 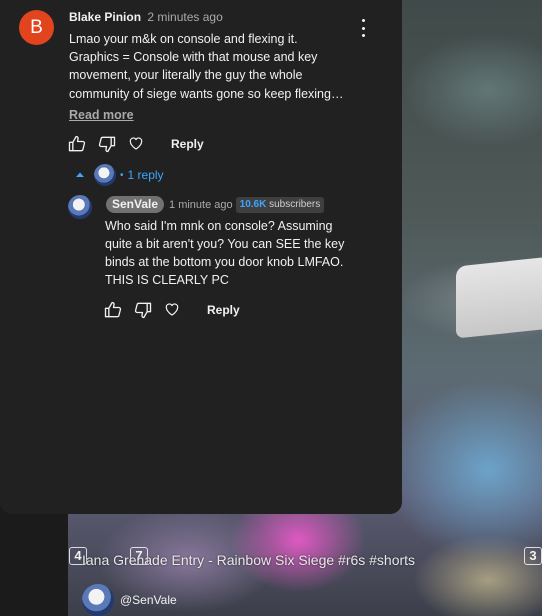 What do you see at coordinates (135, 204) in the screenshot?
I see `reply-author: SenVale` at bounding box center [135, 204].